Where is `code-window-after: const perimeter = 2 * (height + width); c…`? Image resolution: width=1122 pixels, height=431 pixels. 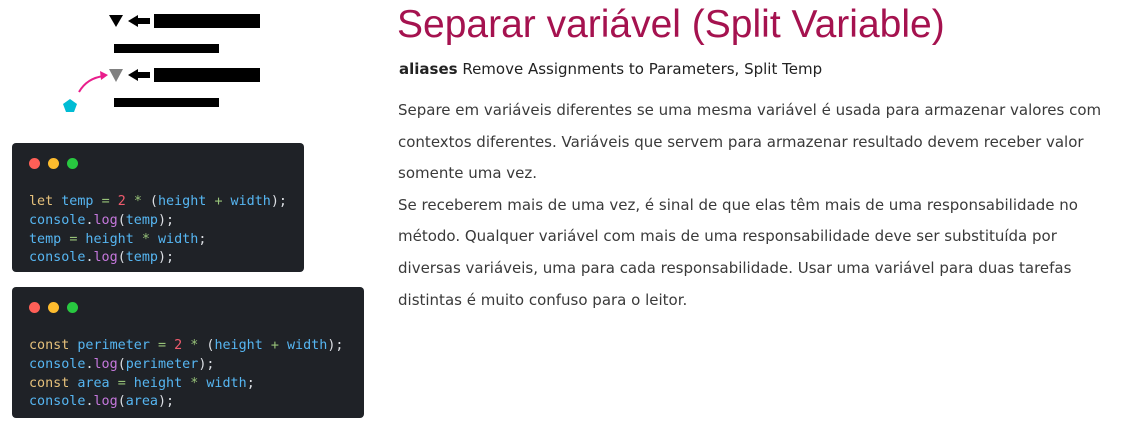
code-window-after: const perimeter = 2 * (height + width); c… is located at coordinates (188, 352).